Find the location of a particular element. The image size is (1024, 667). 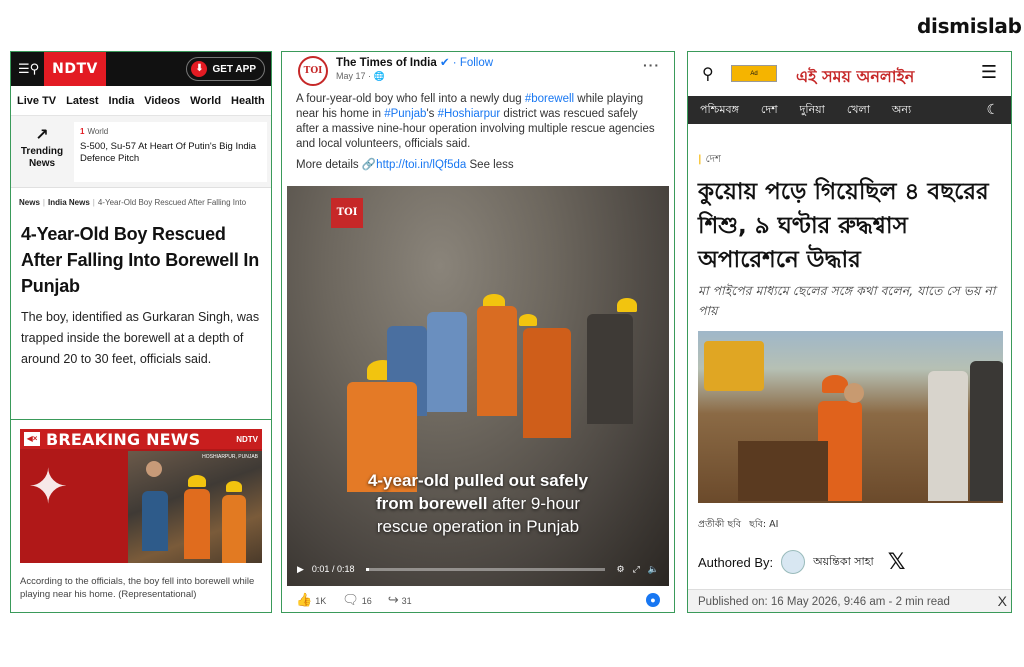

get-app-button: ⬇ GET APP is located at coordinates (225, 69).